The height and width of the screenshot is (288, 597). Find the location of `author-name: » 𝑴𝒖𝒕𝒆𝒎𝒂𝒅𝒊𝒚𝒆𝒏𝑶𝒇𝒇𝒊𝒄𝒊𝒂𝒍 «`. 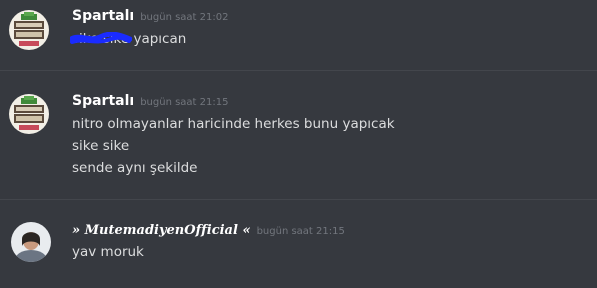

author-name: » 𝑴𝒖𝒕𝒆𝒎𝒂𝒅𝒊𝒚𝒆𝒏𝑶𝒇𝒇𝒊𝒄𝒊𝒂𝒍 « is located at coordinates (161, 230).